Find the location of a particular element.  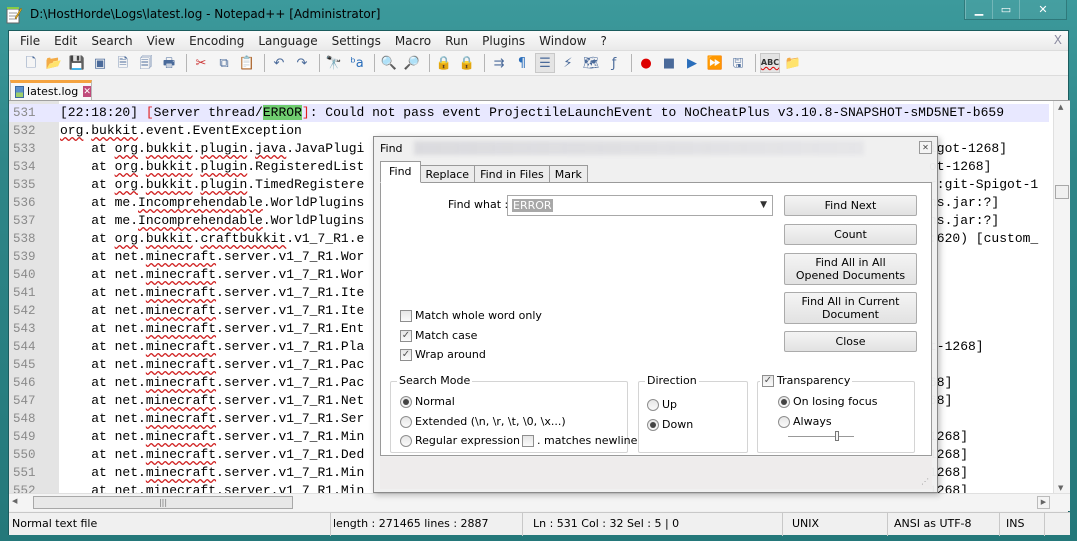

sync-horizontal-button: 🔒 is located at coordinates (467, 63).